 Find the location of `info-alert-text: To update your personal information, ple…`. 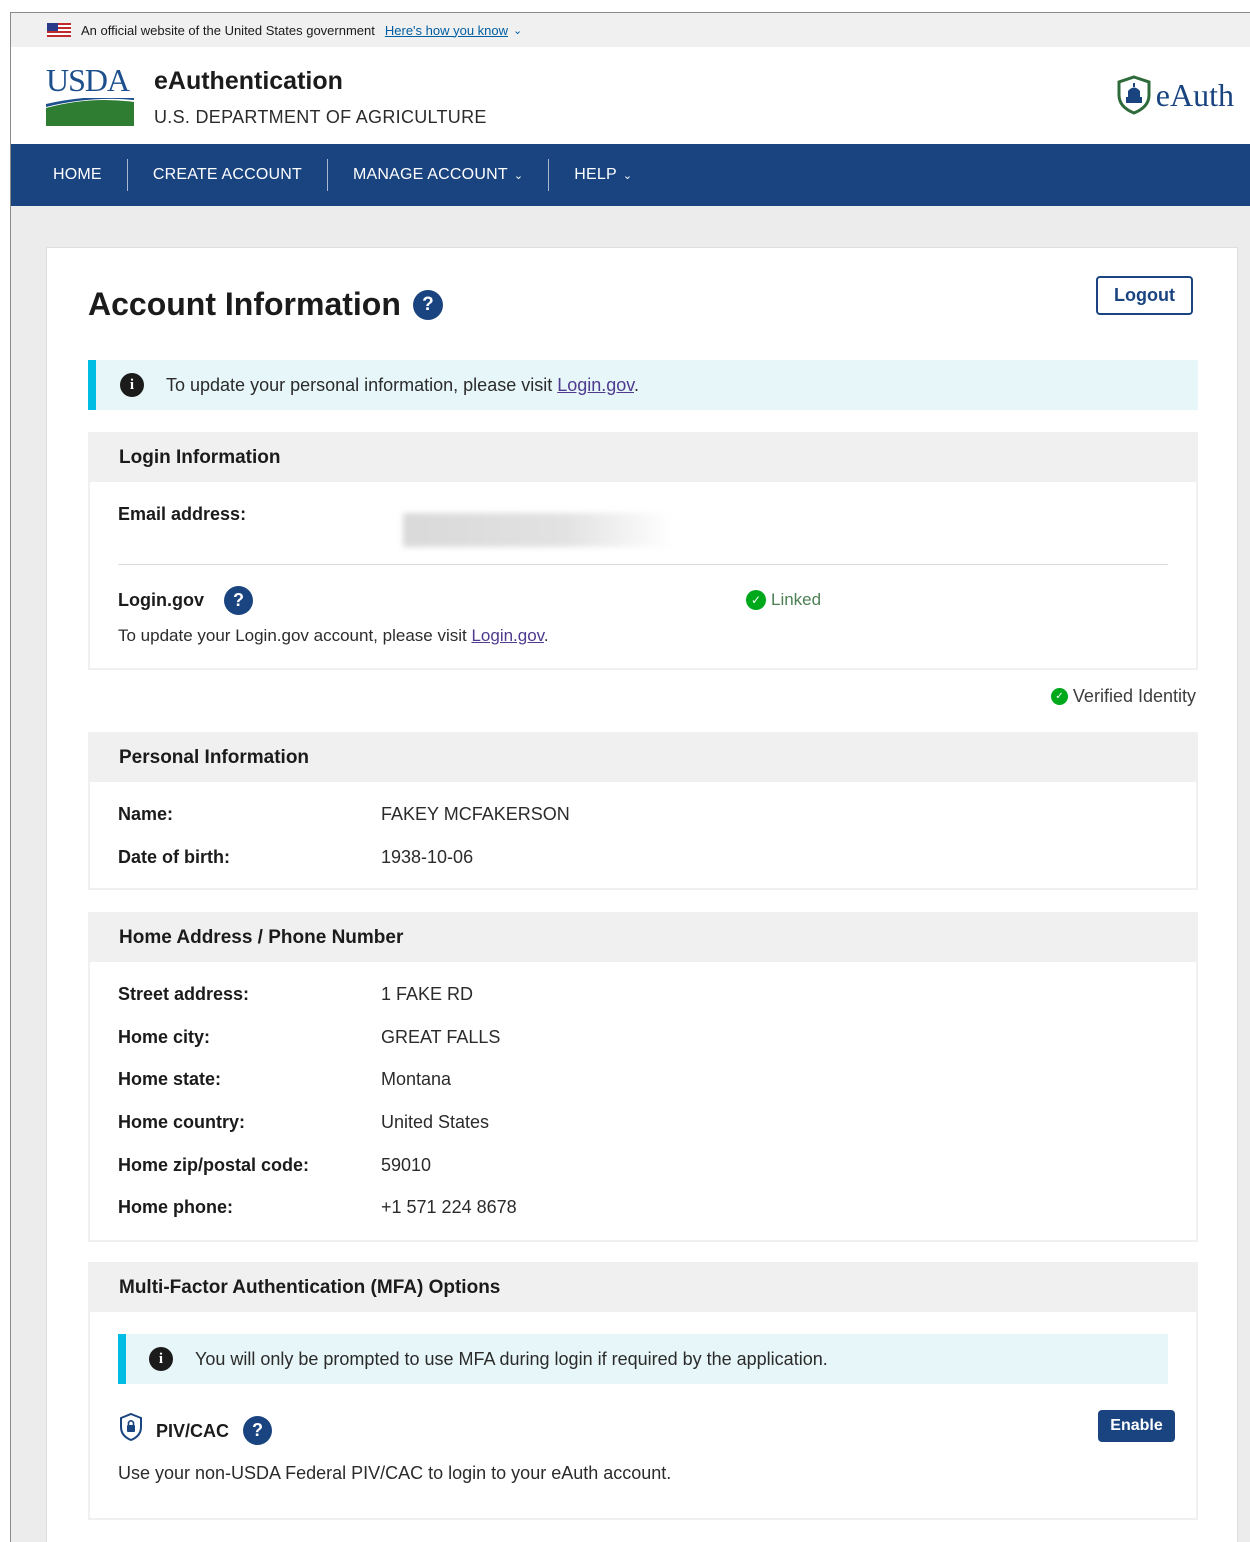

info-alert-text: To update your personal information, ple… is located at coordinates (402, 385).